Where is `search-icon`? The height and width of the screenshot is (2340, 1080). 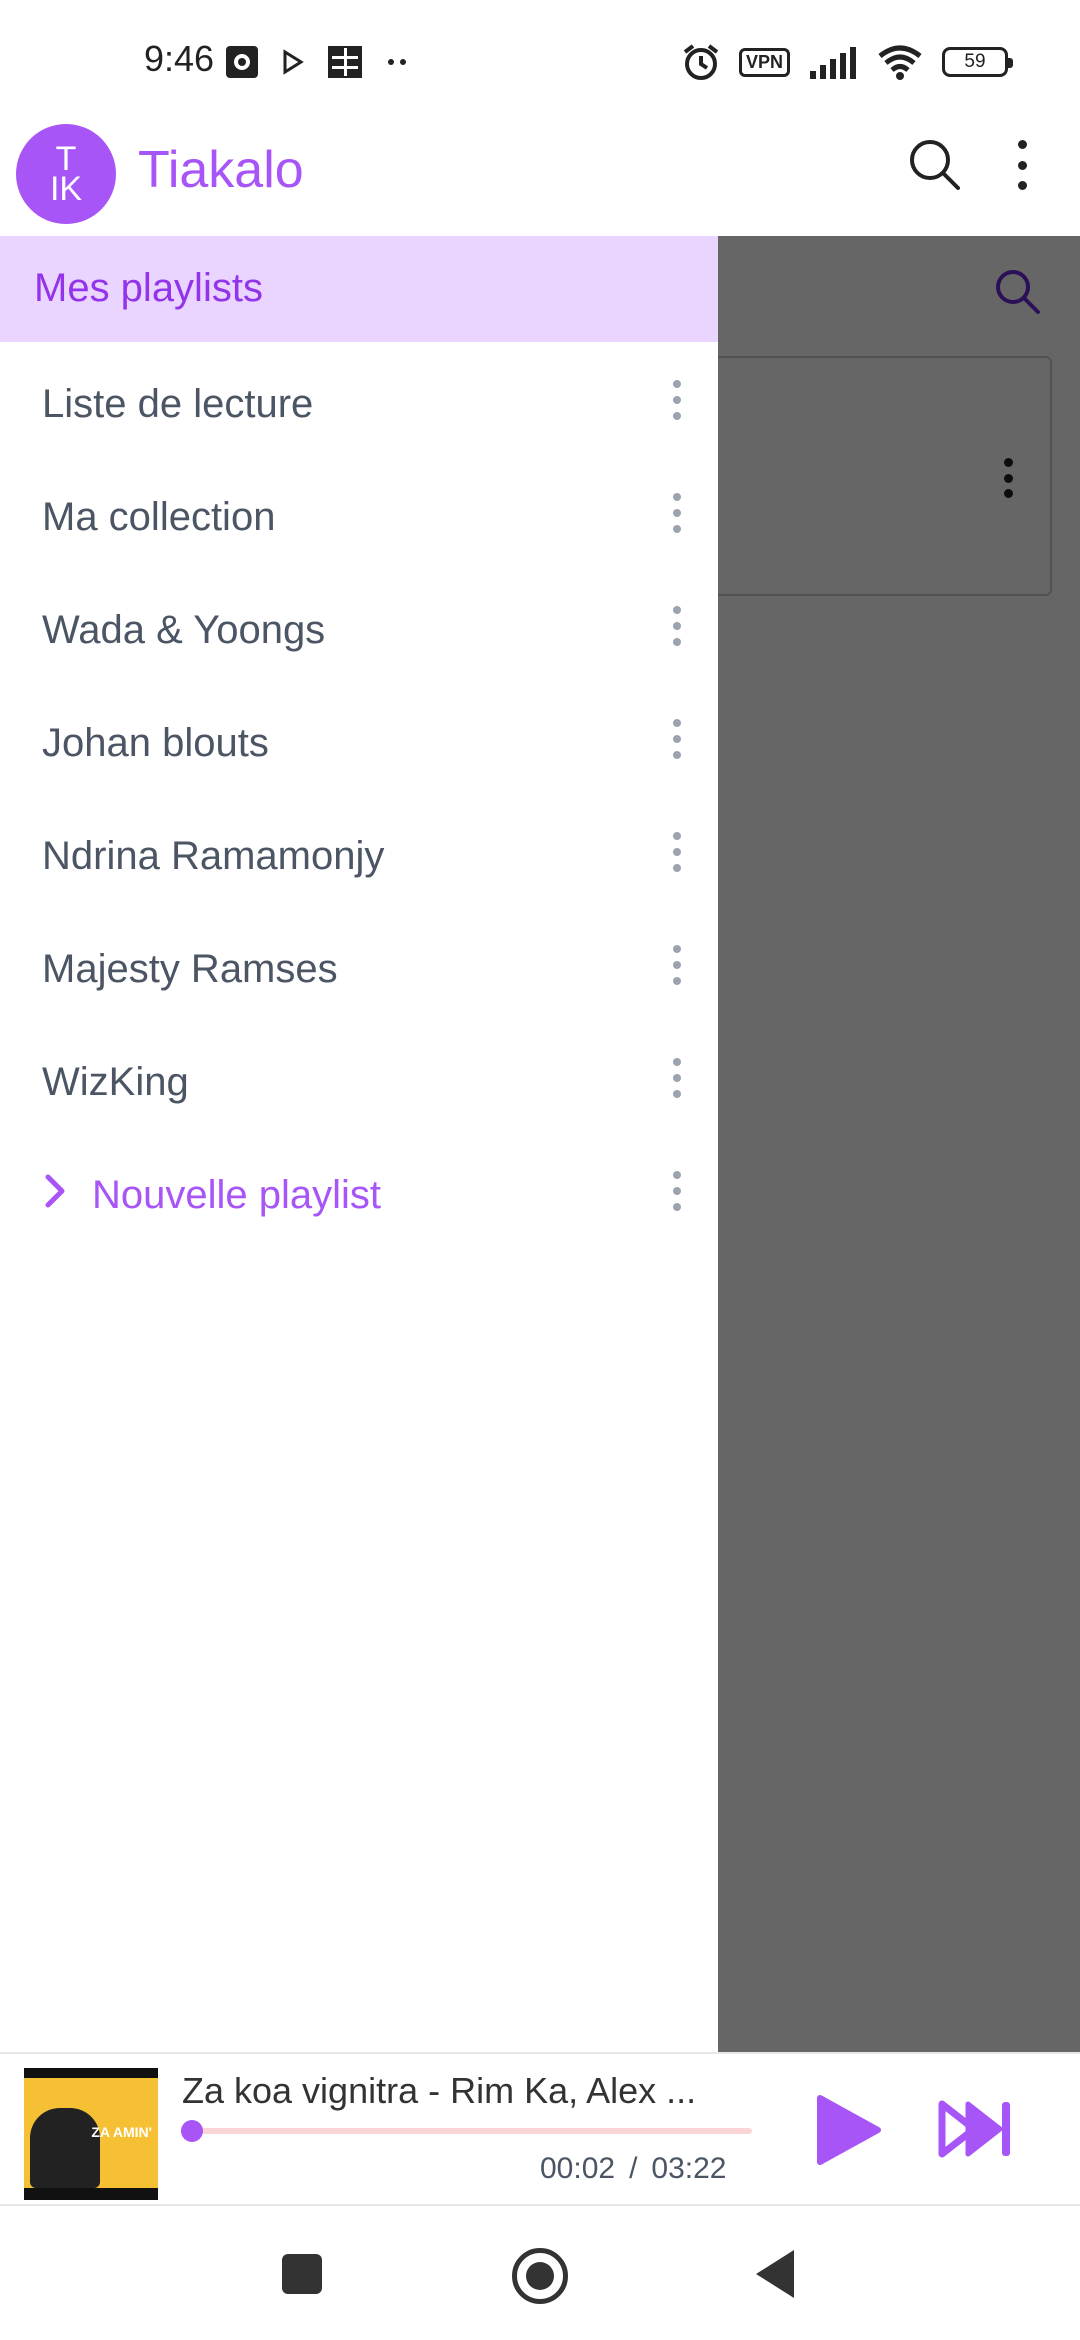
search-icon is located at coordinates (934, 164).